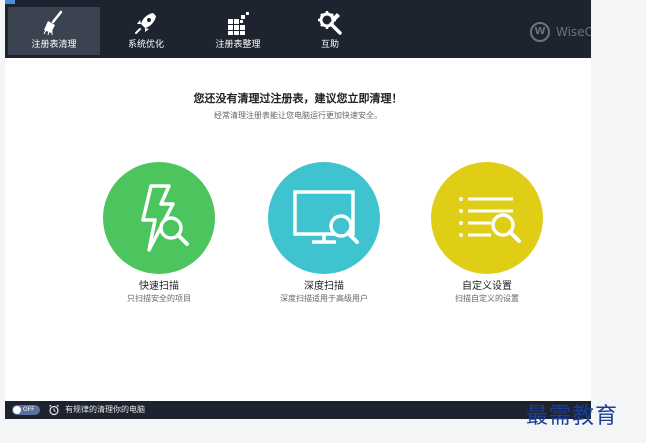 The image size is (646, 443). I want to click on custom-settings-button: 自定义设置 扫描自定义的设置, so click(487, 233).